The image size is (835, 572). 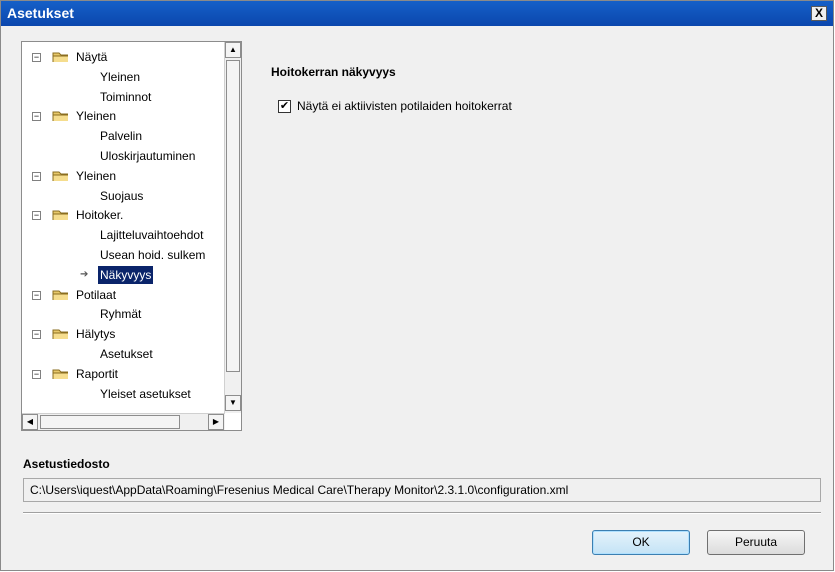 I want to click on tree-leaf-label: Uloskirjautuminen, so click(x=148, y=156).